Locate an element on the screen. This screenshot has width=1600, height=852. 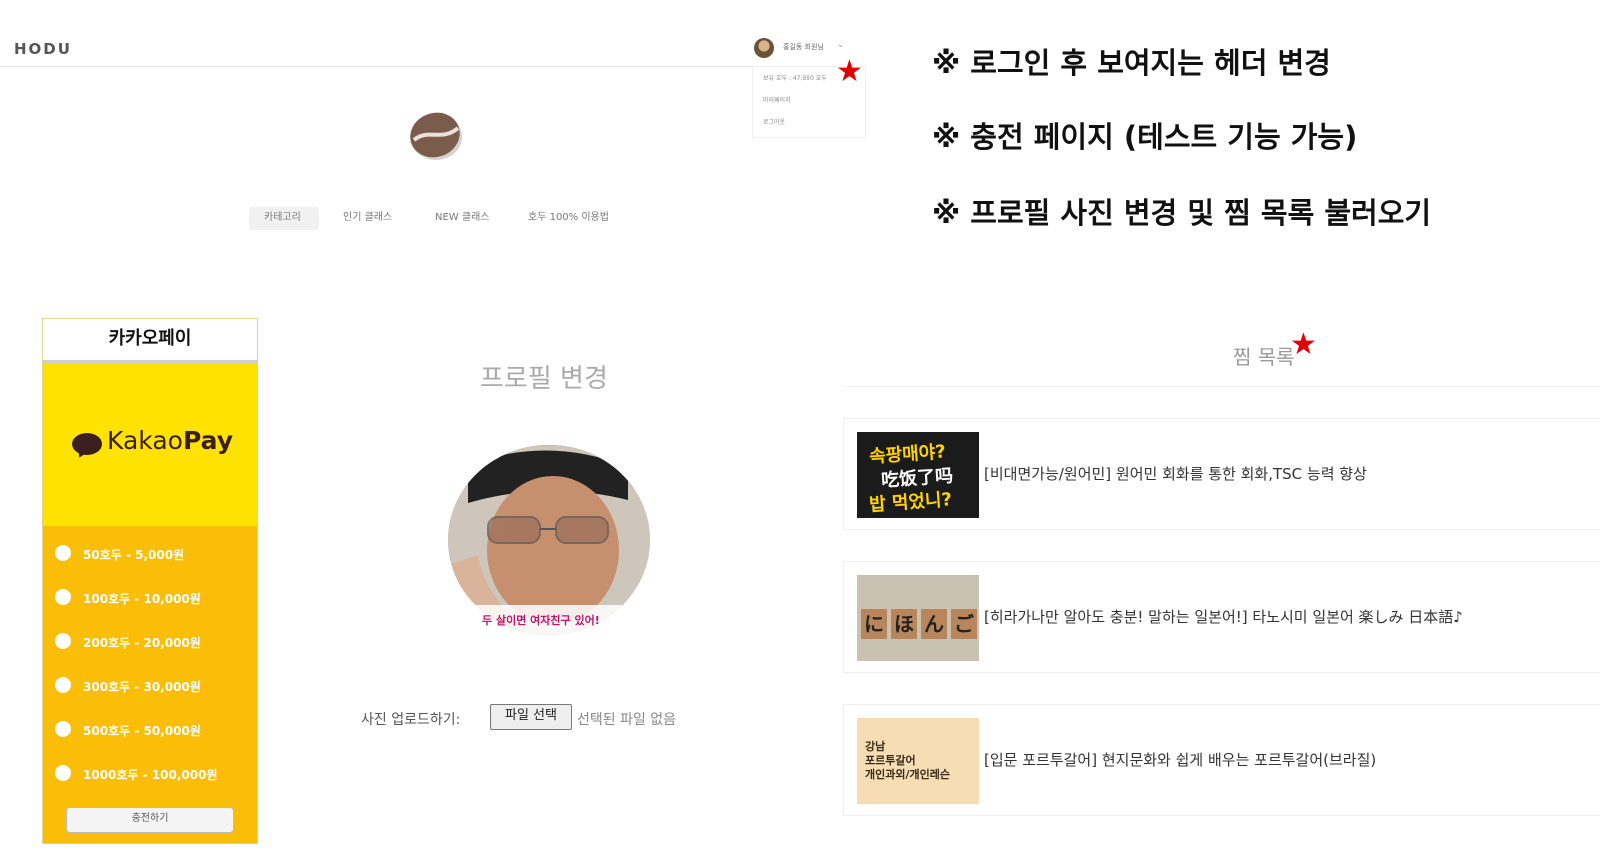
thumb-tile: ご is located at coordinates (964, 624).